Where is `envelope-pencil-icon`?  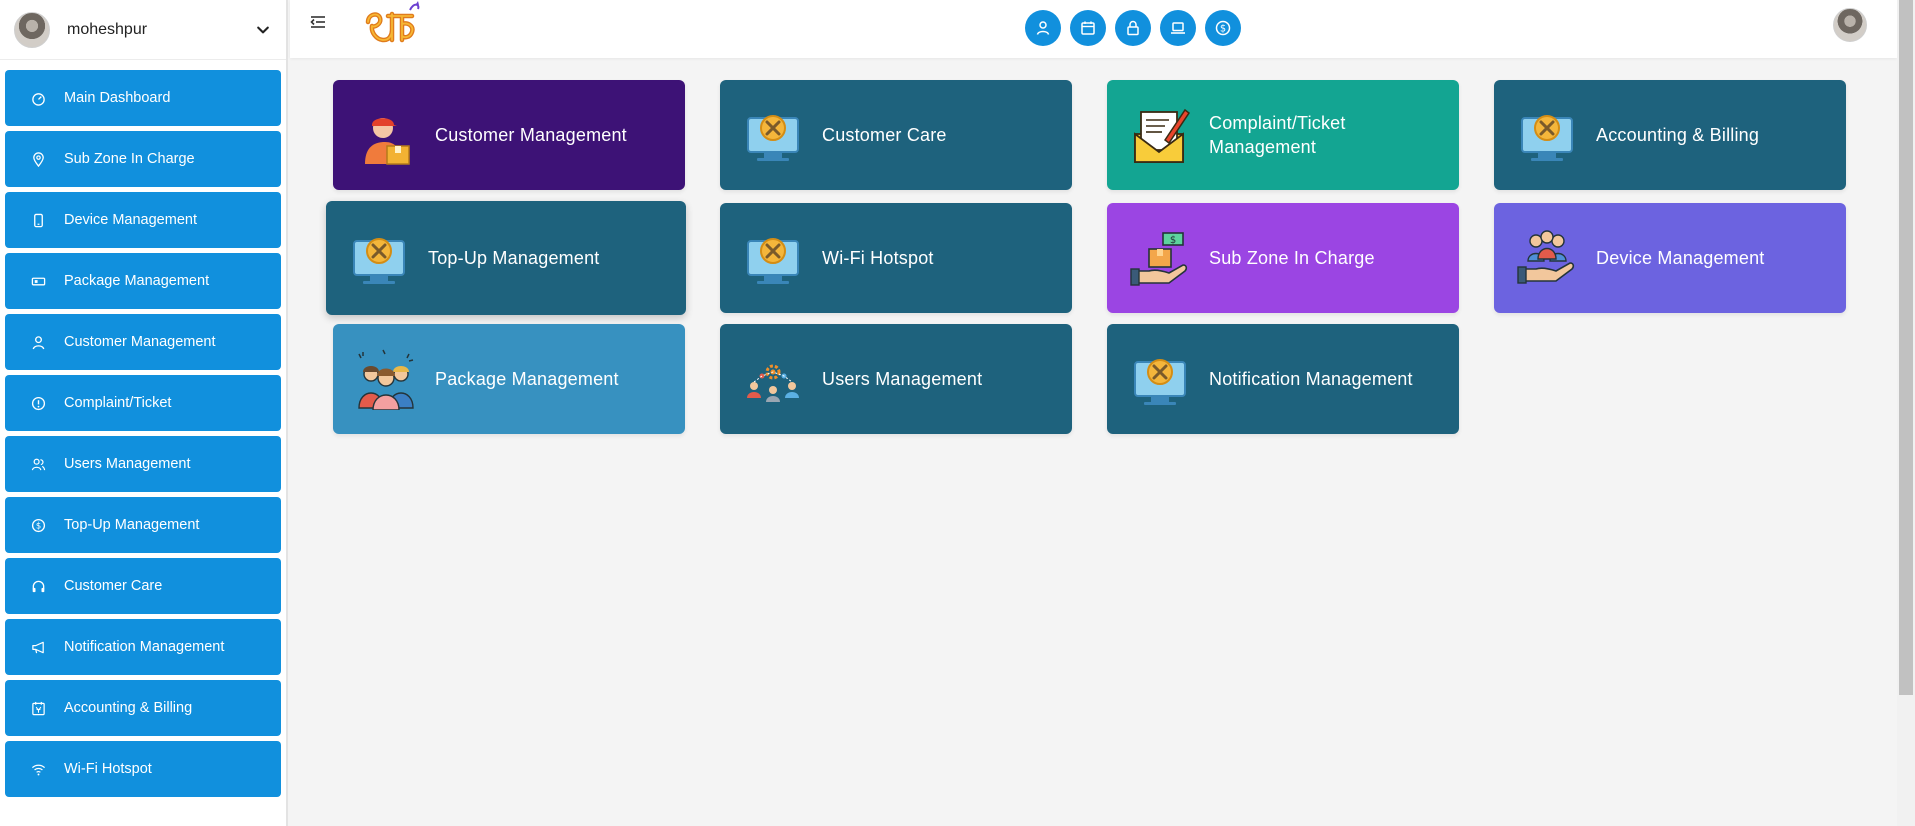 envelope-pencil-icon is located at coordinates (1162, 135).